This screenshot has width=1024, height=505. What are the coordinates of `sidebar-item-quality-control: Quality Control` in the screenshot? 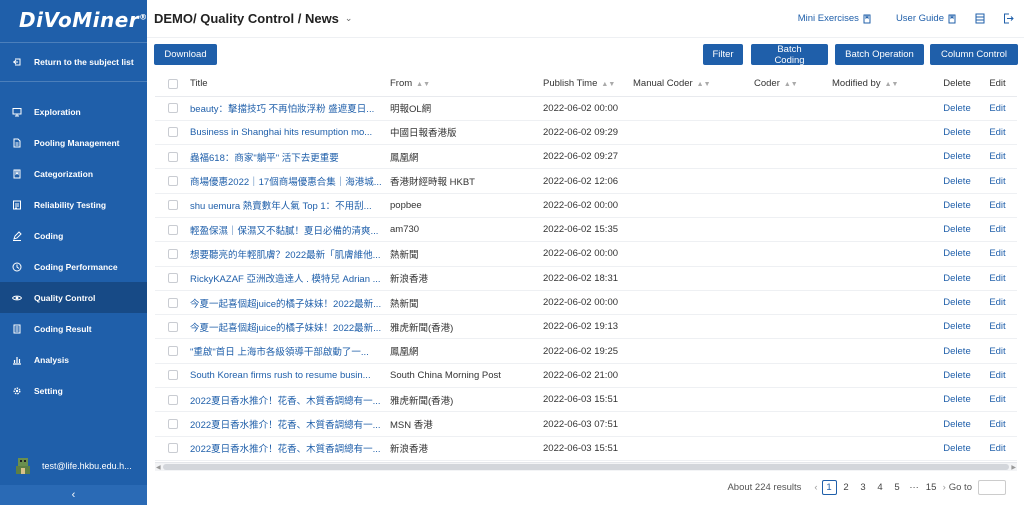 It's located at (73, 297).